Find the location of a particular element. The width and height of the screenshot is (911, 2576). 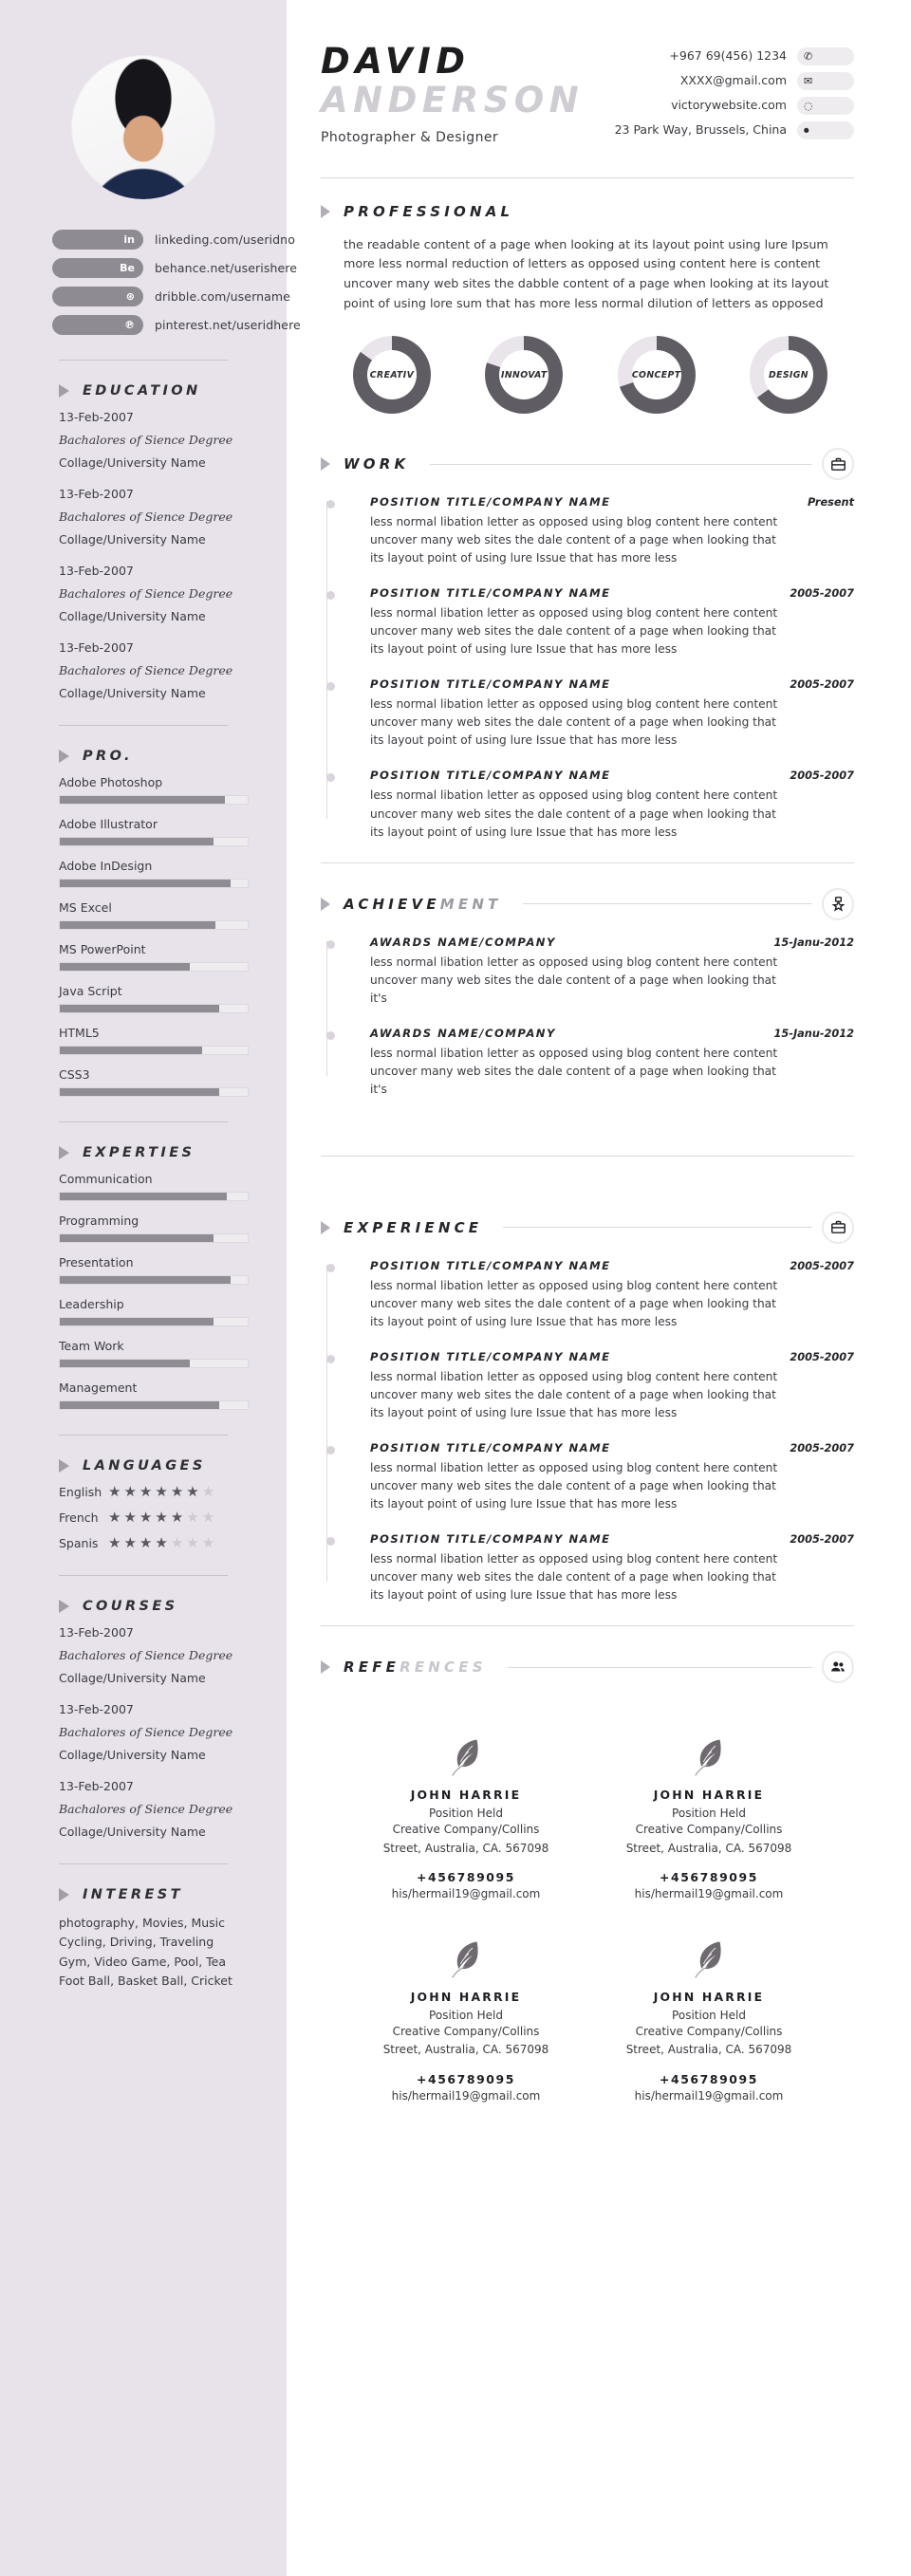

contact-text: 23 Park Way, Brussels, China is located at coordinates (700, 129).